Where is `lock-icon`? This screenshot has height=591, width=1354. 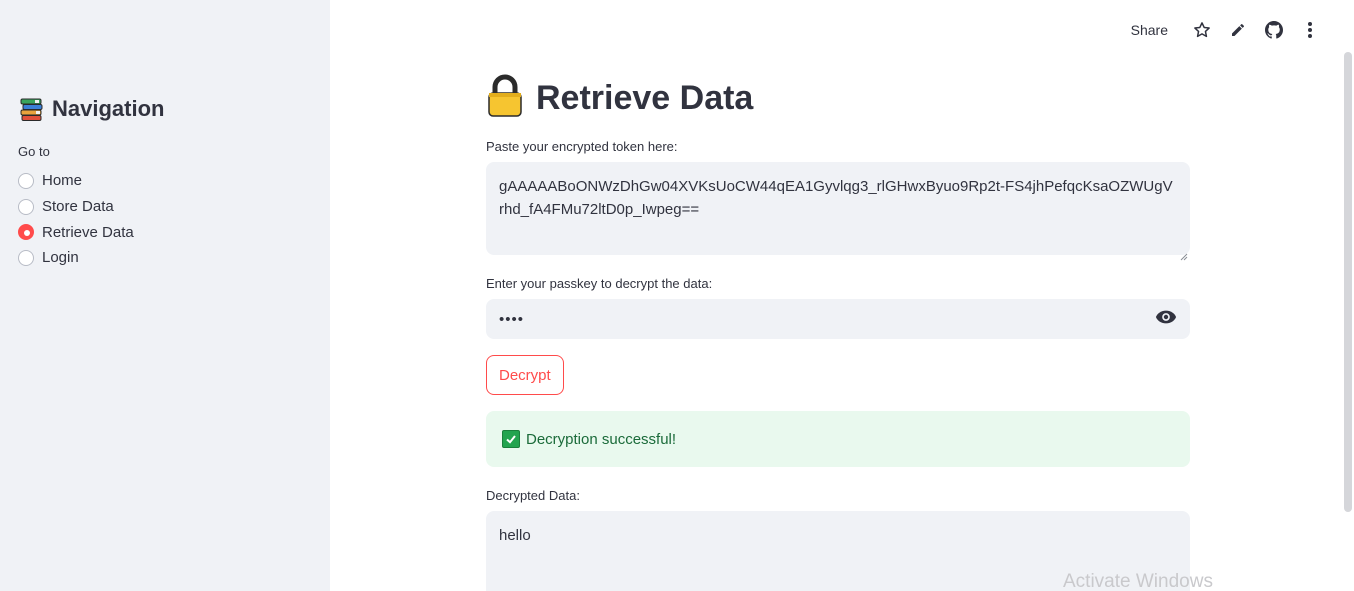
lock-icon is located at coordinates (505, 98).